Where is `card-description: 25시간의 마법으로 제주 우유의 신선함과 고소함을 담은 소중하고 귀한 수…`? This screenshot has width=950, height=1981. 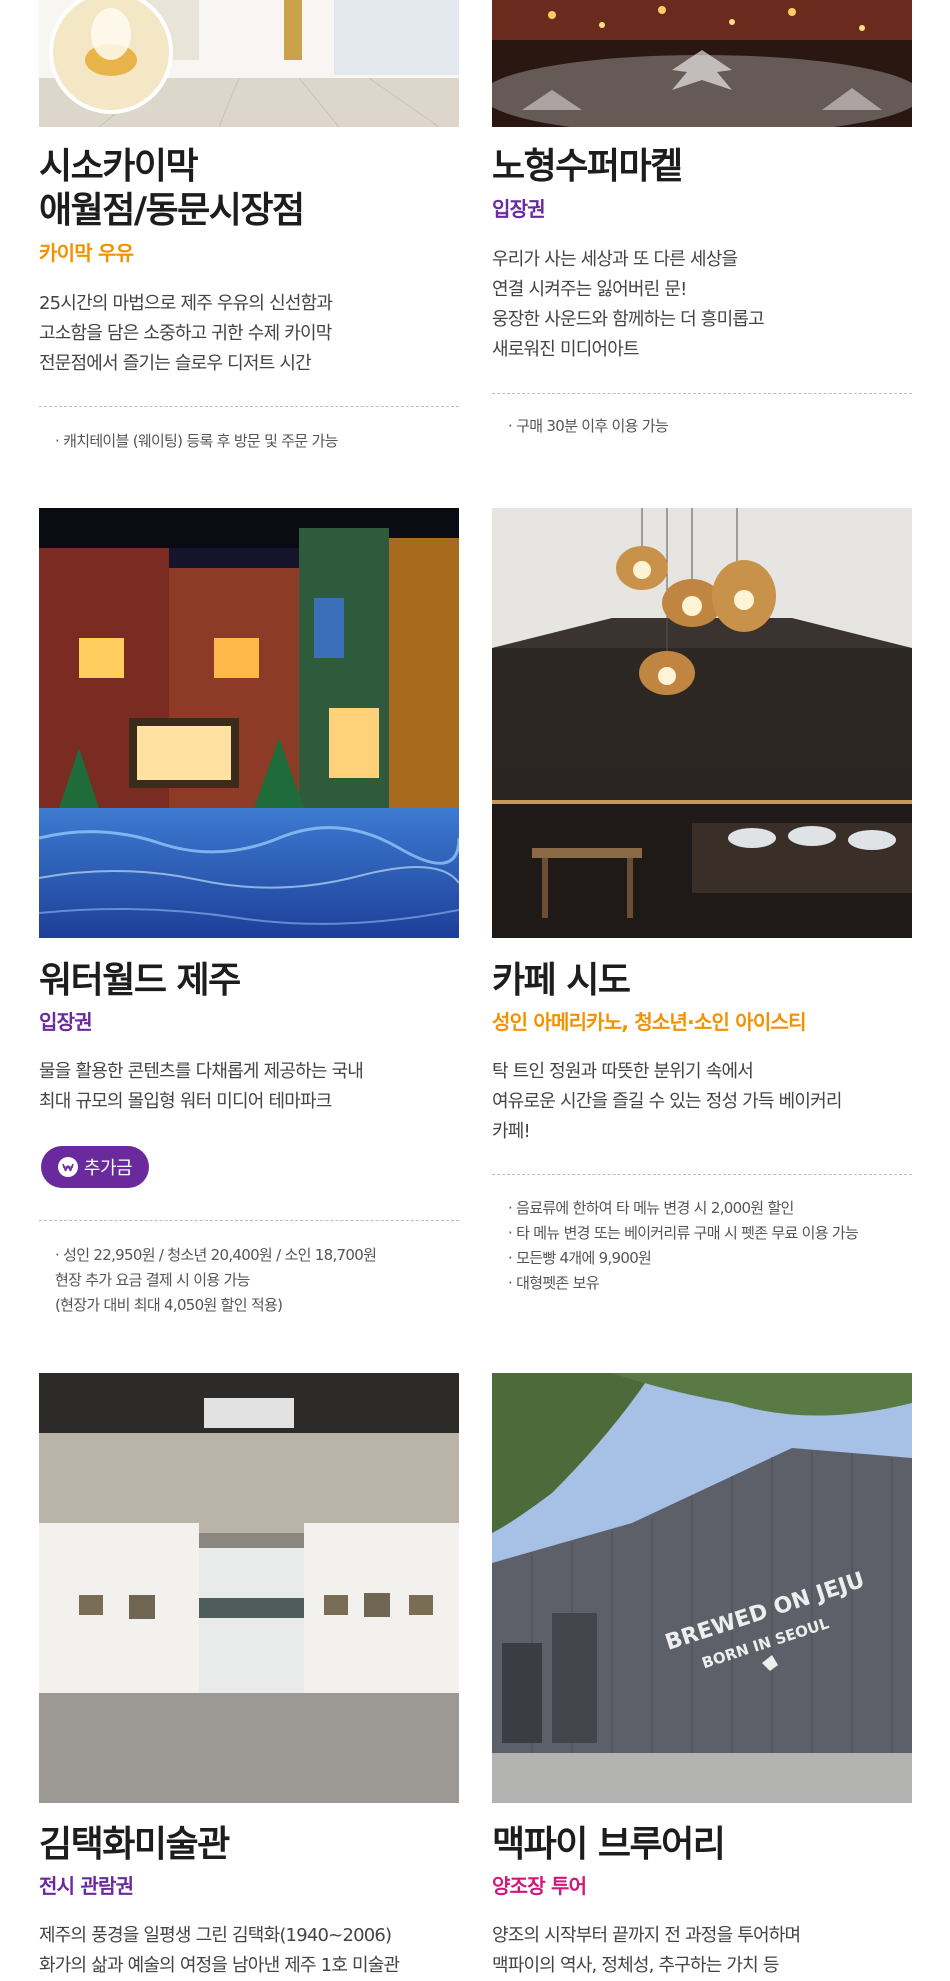 card-description: 25시간의 마법으로 제주 우유의 신선함과 고소함을 담은 소중하고 귀한 수… is located at coordinates (186, 333).